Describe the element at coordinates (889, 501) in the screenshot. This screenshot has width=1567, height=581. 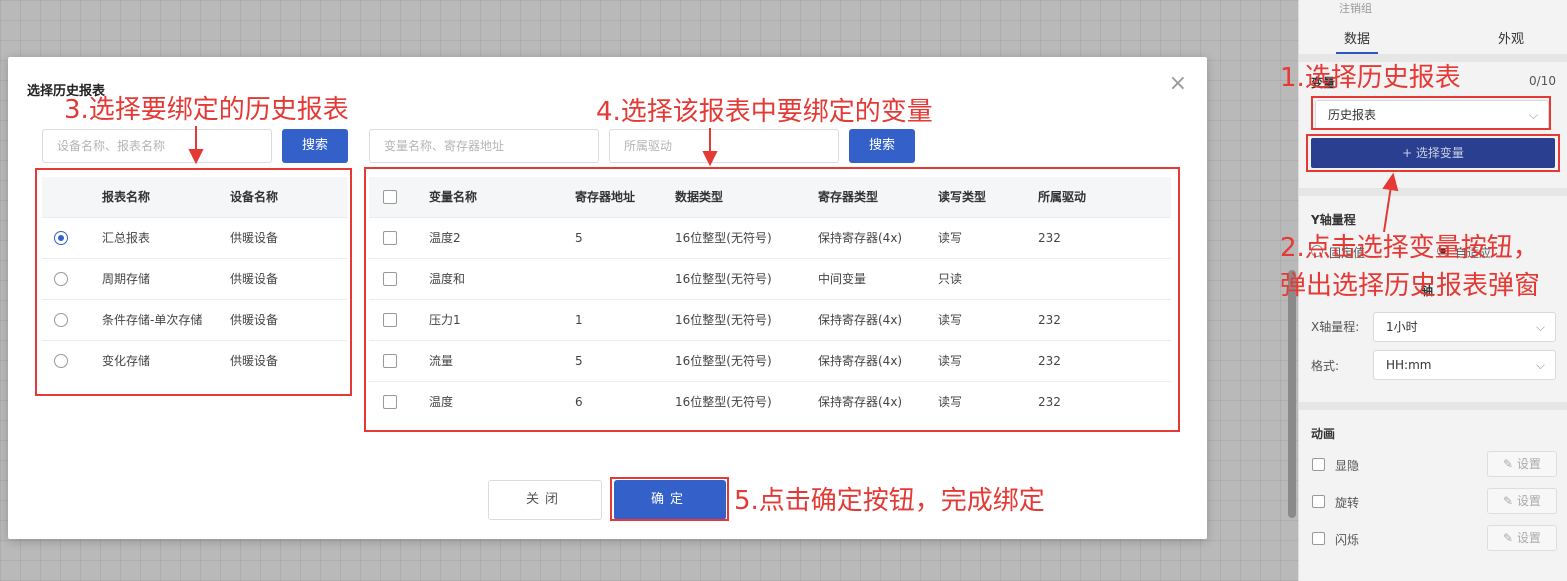
I see `annotation-step5: 5.点击确定按钮，完成绑定` at that location.